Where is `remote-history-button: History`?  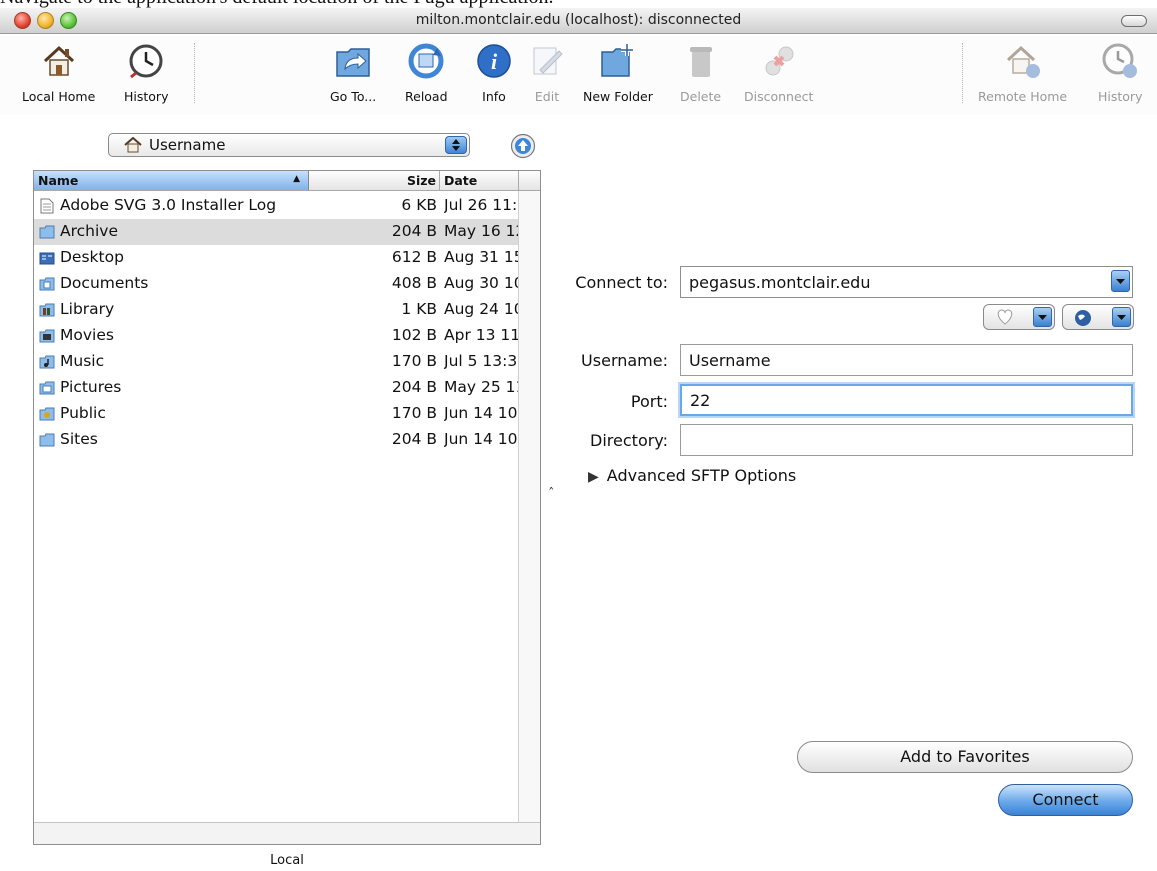 remote-history-button: History is located at coordinates (1120, 72).